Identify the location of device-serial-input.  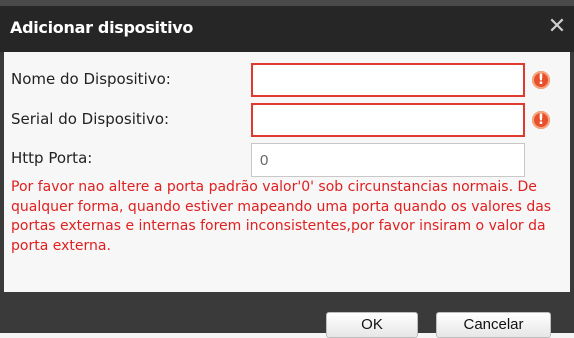
(388, 120).